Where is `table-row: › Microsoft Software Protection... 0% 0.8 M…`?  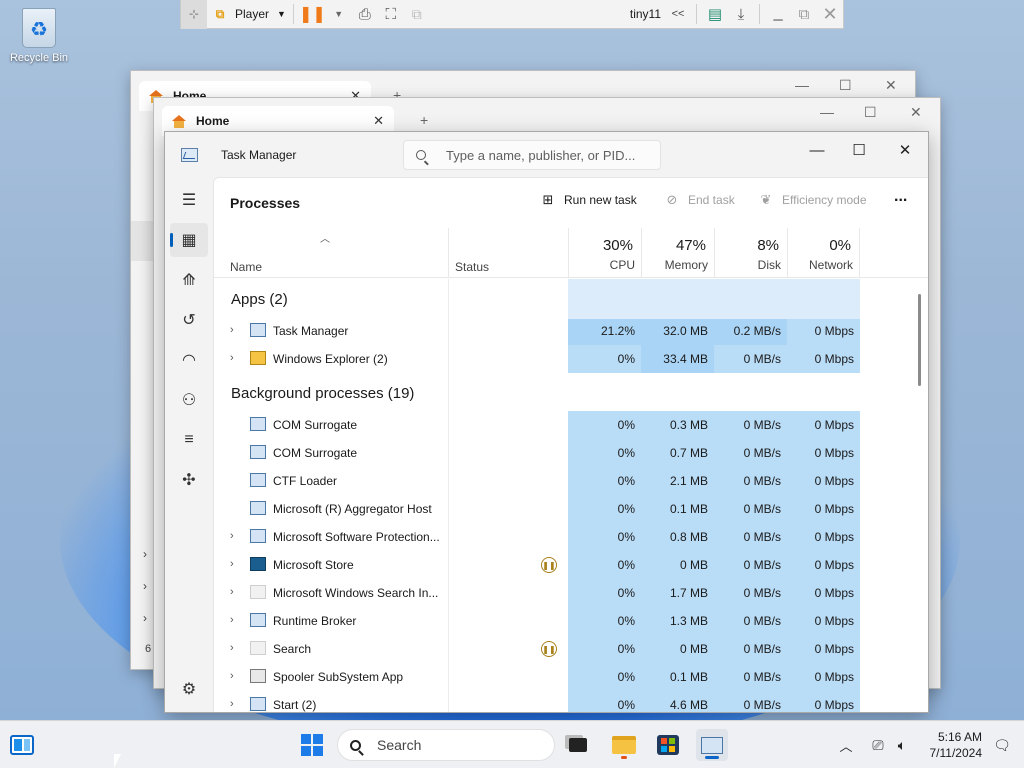
table-row: › Microsoft Software Protection... 0% 0.8 M… is located at coordinates (564, 537).